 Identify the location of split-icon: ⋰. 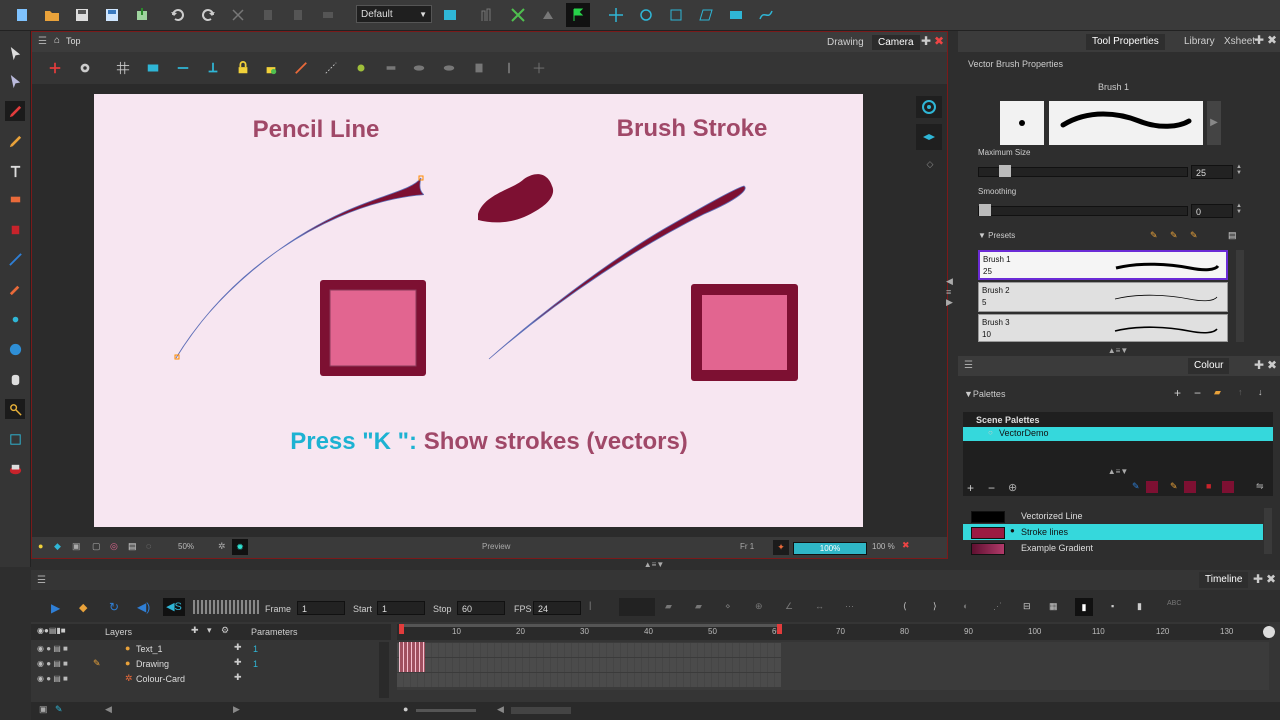
(997, 606).